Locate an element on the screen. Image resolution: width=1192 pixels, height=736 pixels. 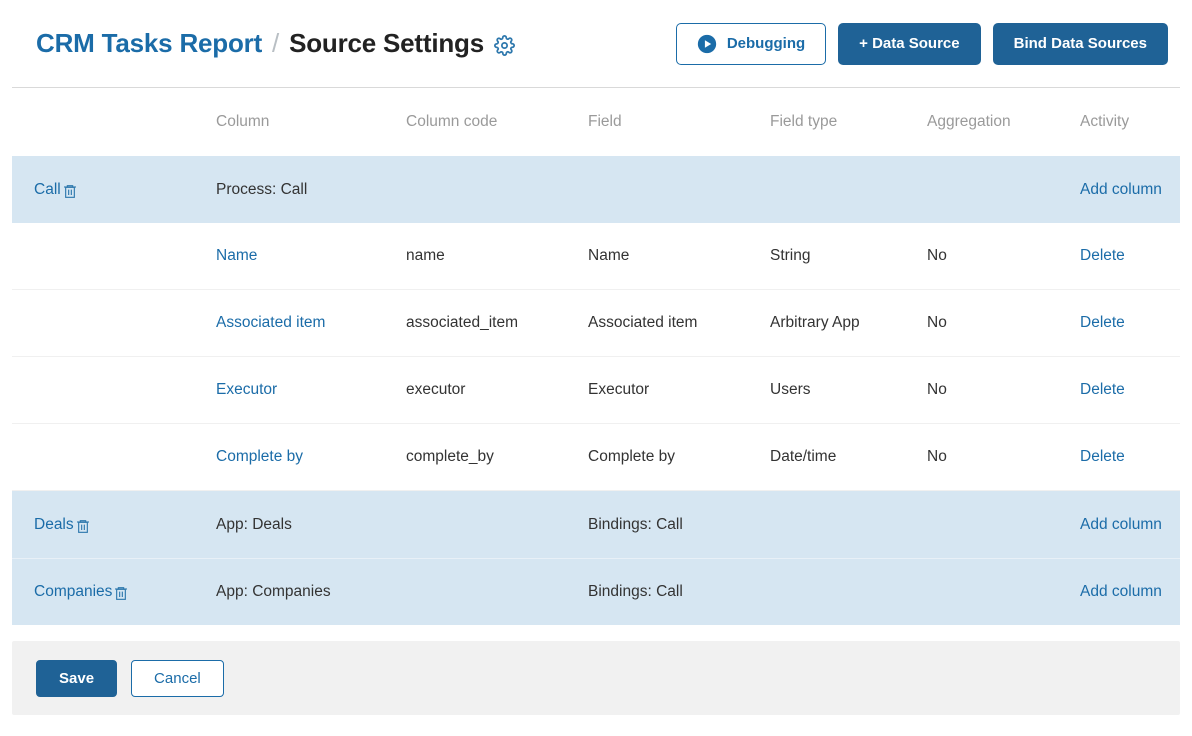
add-data-source-label: + Data Source is located at coordinates (909, 43).